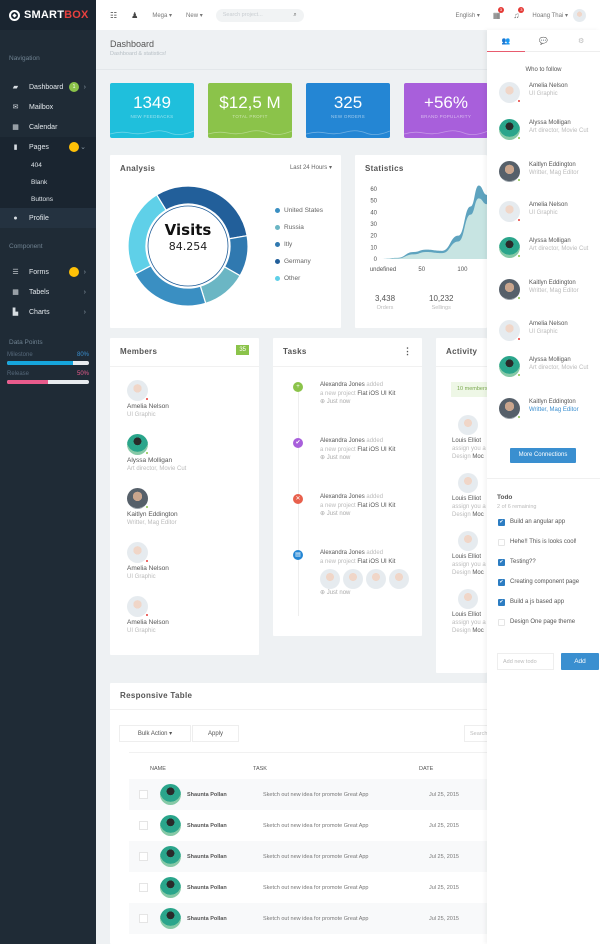 The image size is (600, 944). I want to click on bell-icon: ♫ 3, so click(519, 13).